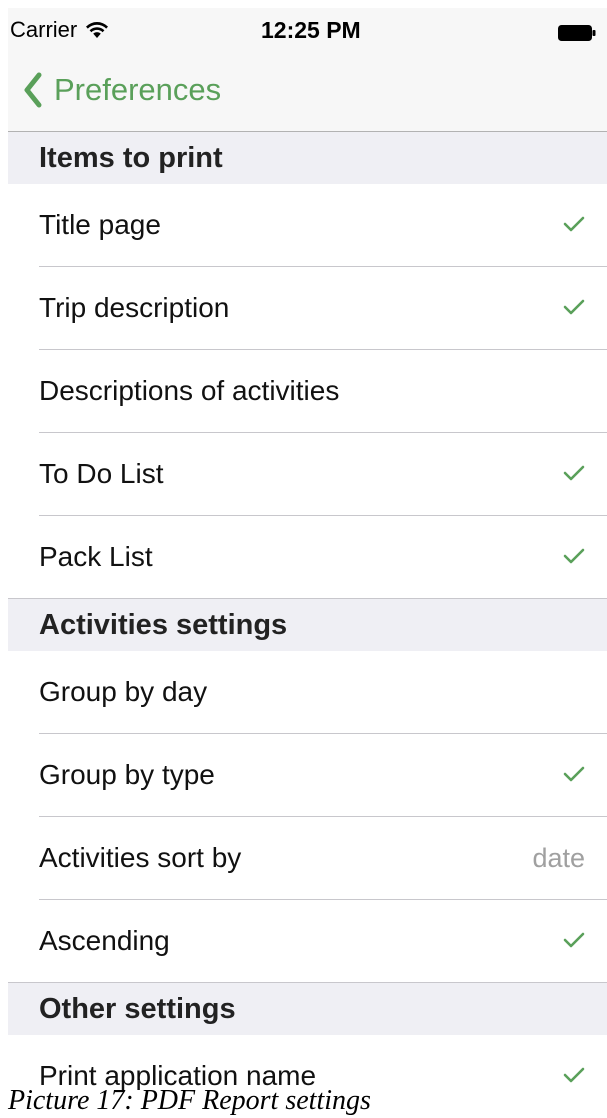 The width and height of the screenshot is (607, 1118). Describe the element at coordinates (307, 474) in the screenshot. I see `settings-row: To Do List` at that location.